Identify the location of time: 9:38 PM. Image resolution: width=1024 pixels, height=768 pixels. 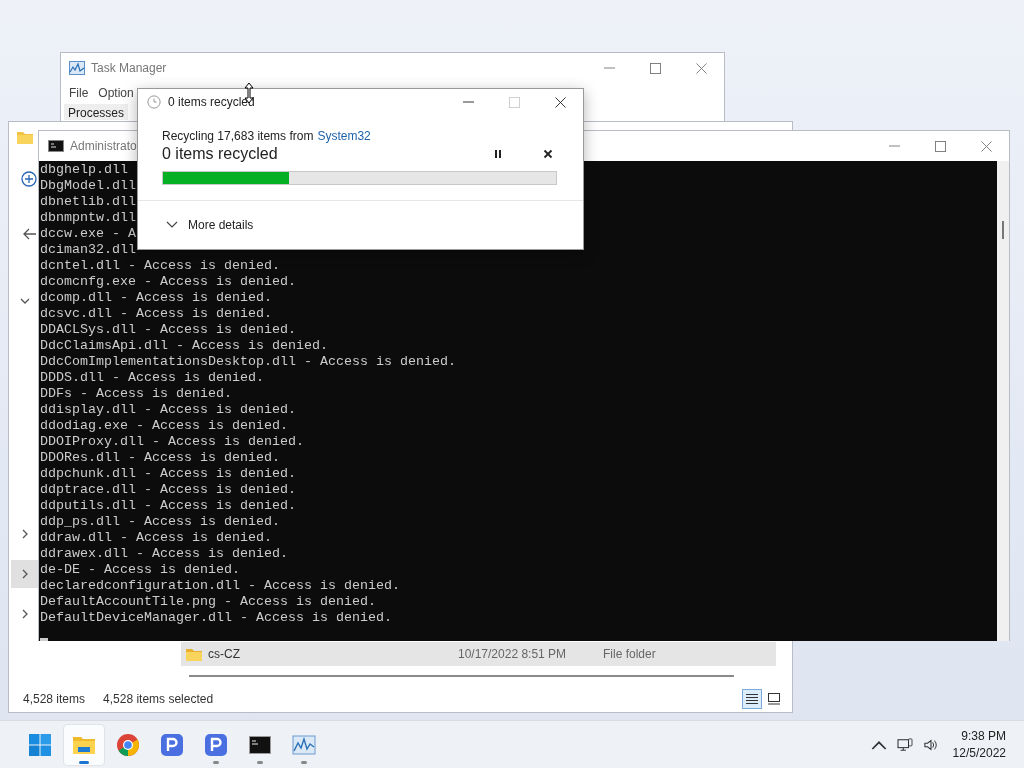
(983, 736).